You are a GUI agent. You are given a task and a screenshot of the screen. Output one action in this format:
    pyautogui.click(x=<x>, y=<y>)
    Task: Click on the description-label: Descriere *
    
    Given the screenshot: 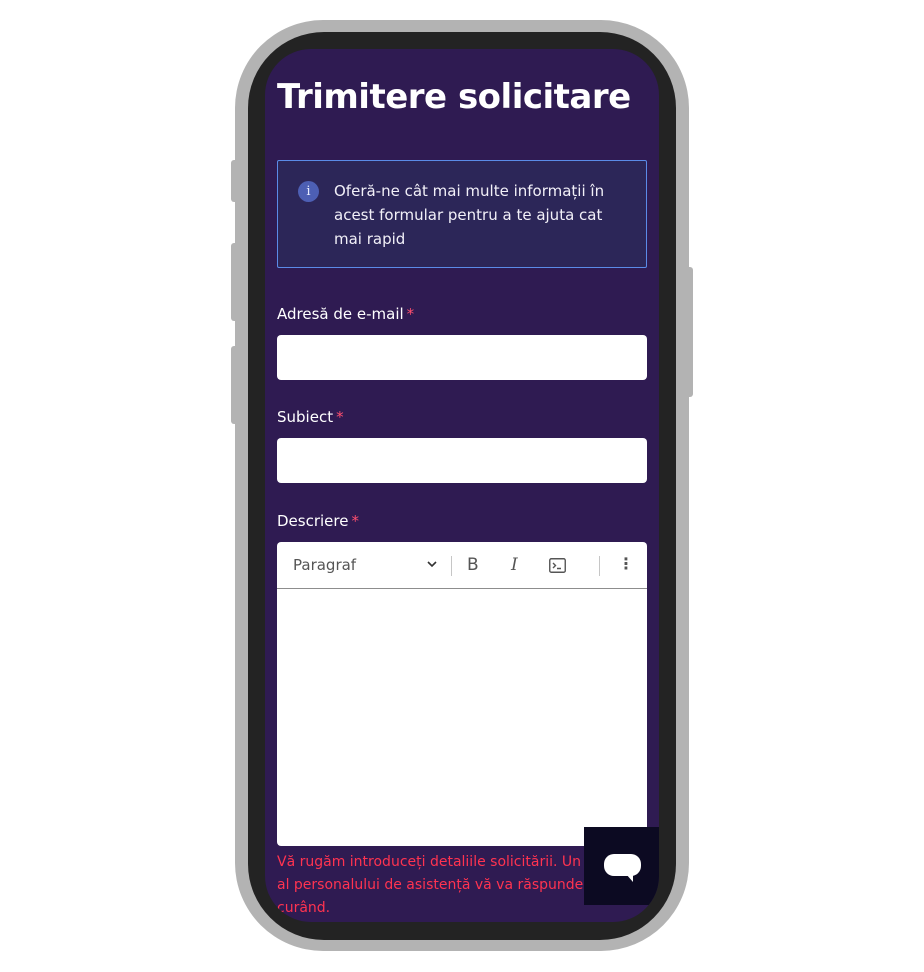 What is the action you would take?
    pyautogui.click(x=318, y=521)
    